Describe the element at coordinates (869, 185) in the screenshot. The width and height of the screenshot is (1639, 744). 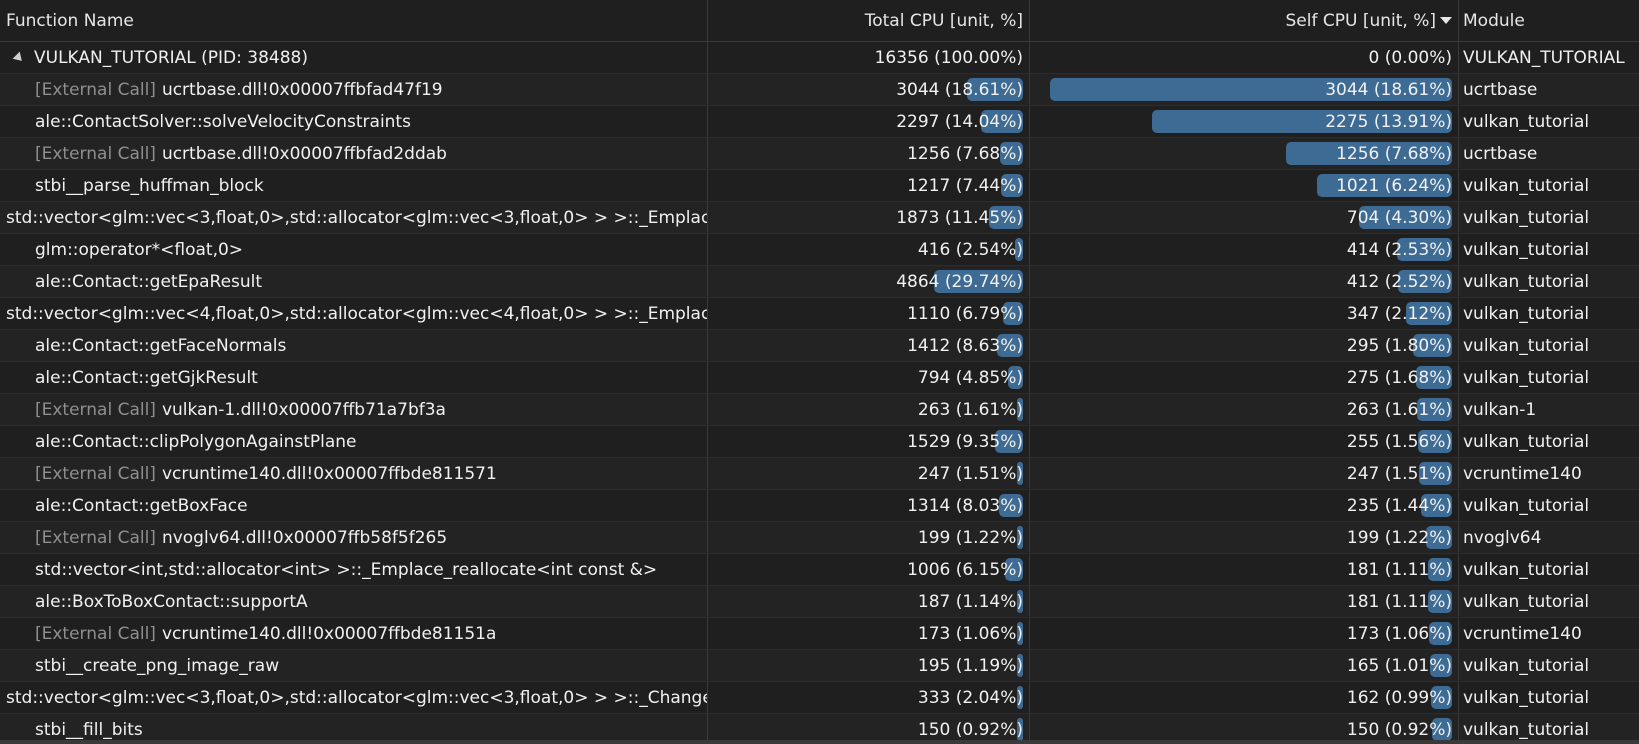
I see `total-cpu-cell: 1217 (7.44%)` at that location.